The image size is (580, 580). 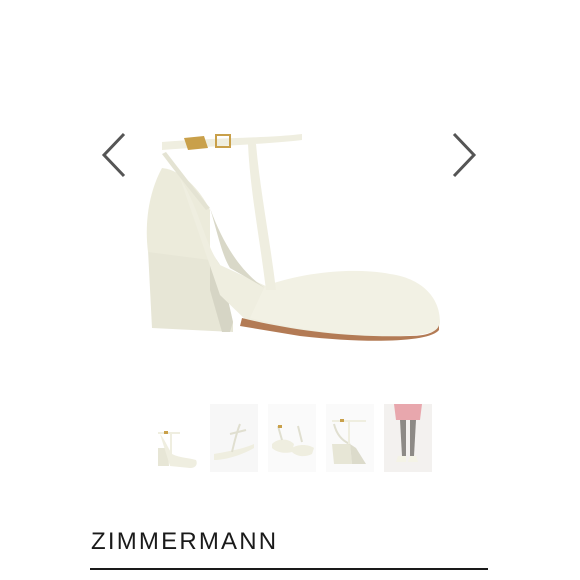 I want to click on thumbnail-strip, so click(x=297, y=438).